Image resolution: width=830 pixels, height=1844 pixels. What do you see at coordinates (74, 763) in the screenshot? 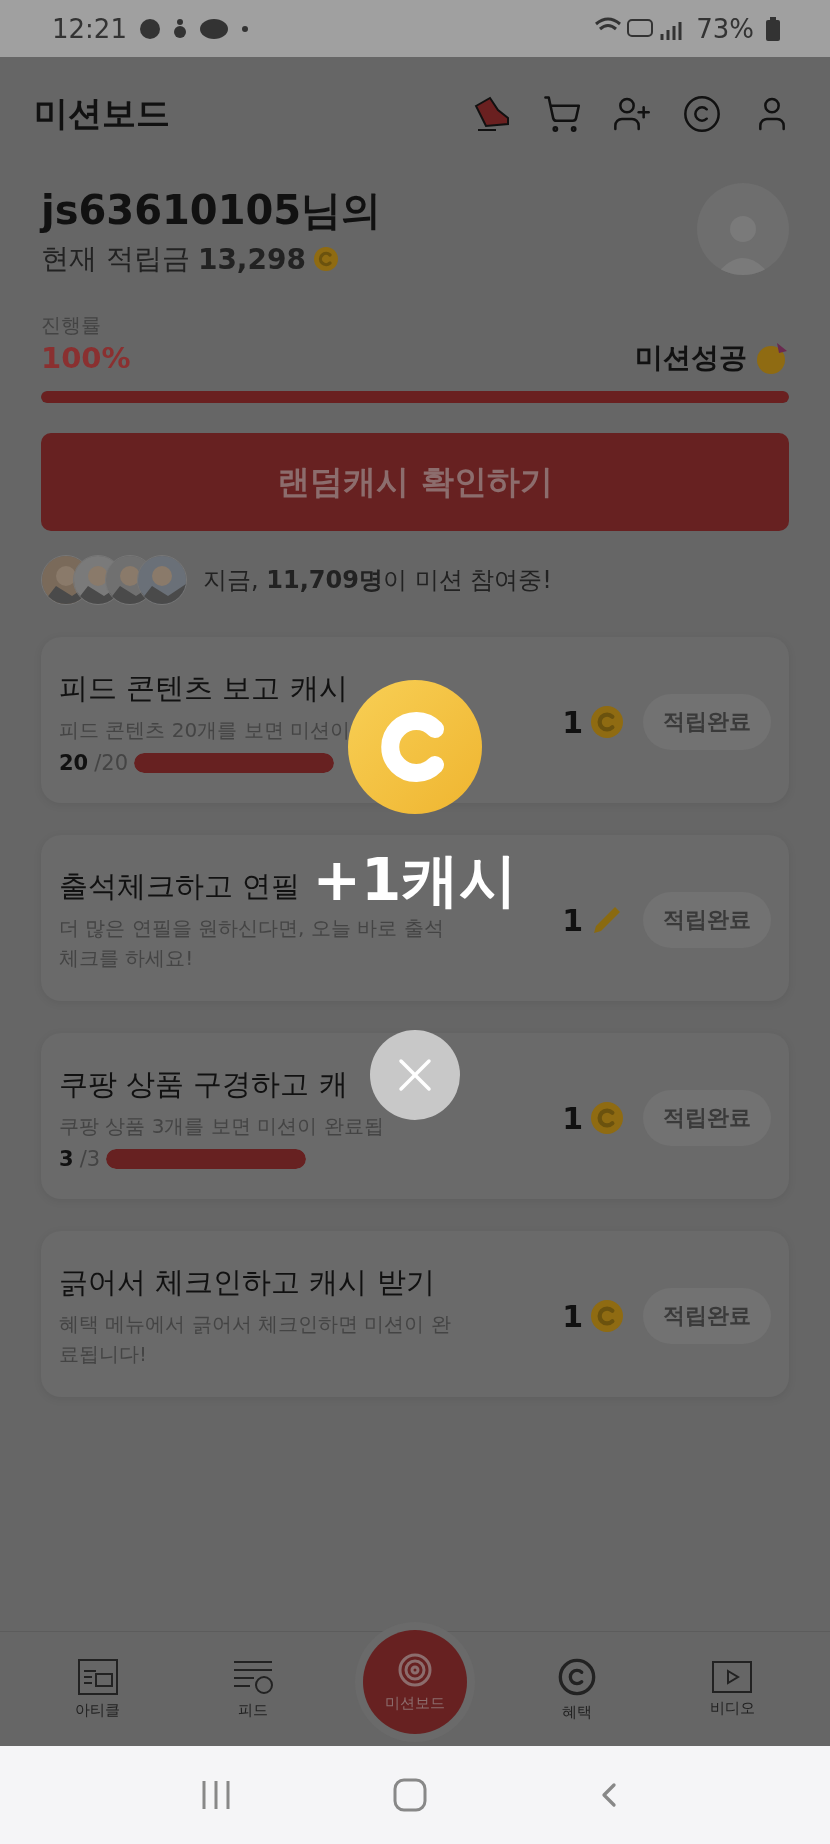
I see `progress-count: 20` at bounding box center [74, 763].